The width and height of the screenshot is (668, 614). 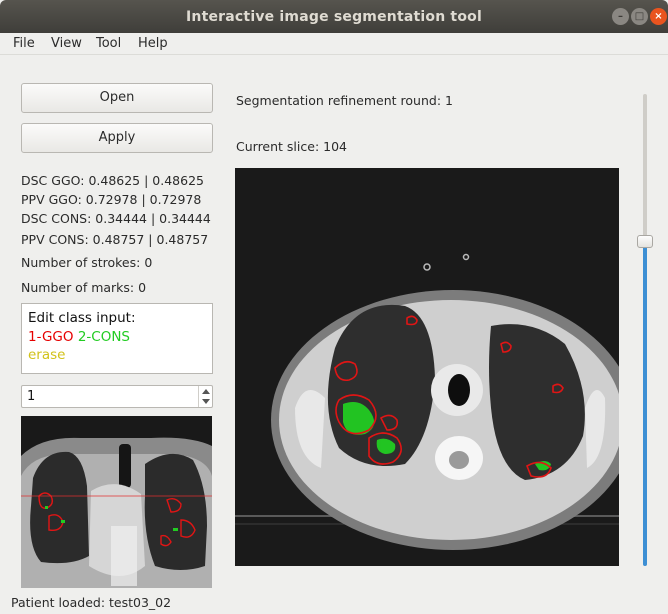 What do you see at coordinates (47, 355) in the screenshot?
I see `erase-label: erase` at bounding box center [47, 355].